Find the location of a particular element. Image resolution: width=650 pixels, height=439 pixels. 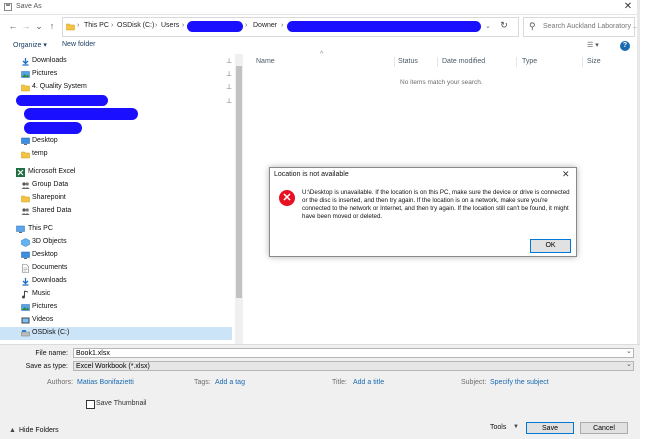

save-as-type-dropdown: ⌄ is located at coordinates (629, 364).